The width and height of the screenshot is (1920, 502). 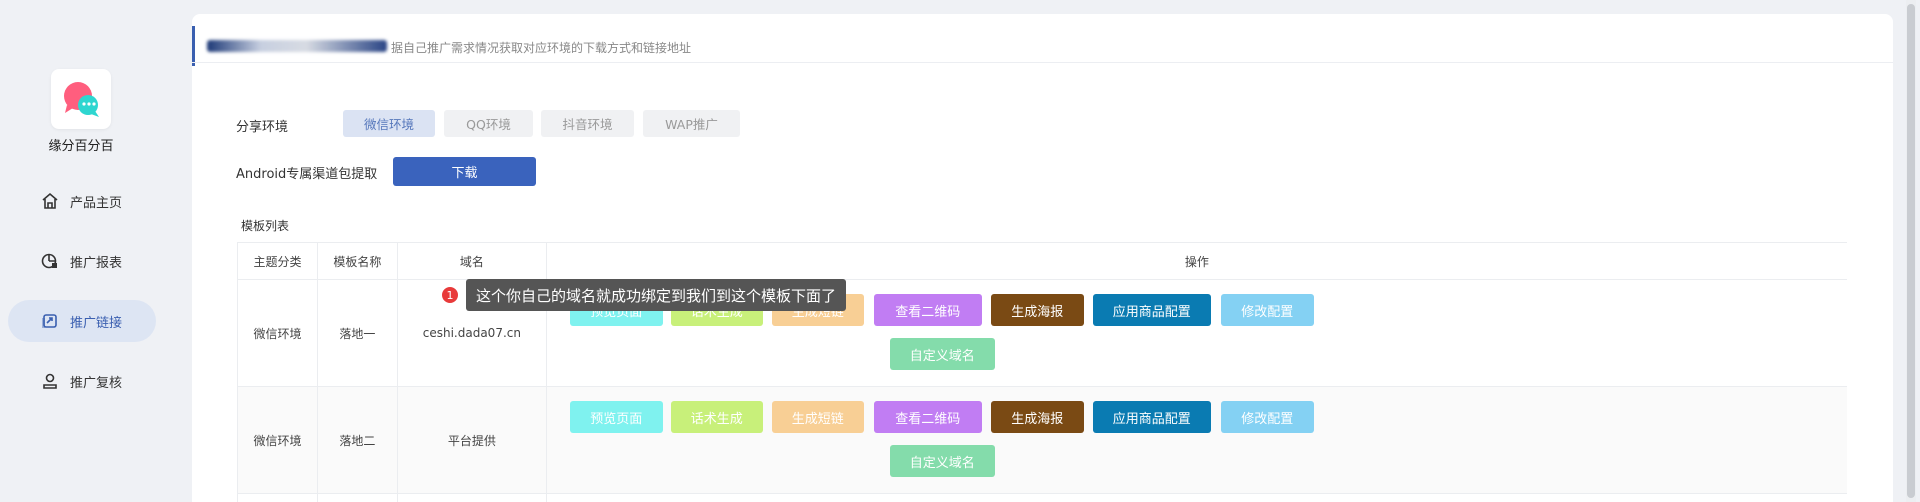 I want to click on home-icon, so click(x=50, y=201).